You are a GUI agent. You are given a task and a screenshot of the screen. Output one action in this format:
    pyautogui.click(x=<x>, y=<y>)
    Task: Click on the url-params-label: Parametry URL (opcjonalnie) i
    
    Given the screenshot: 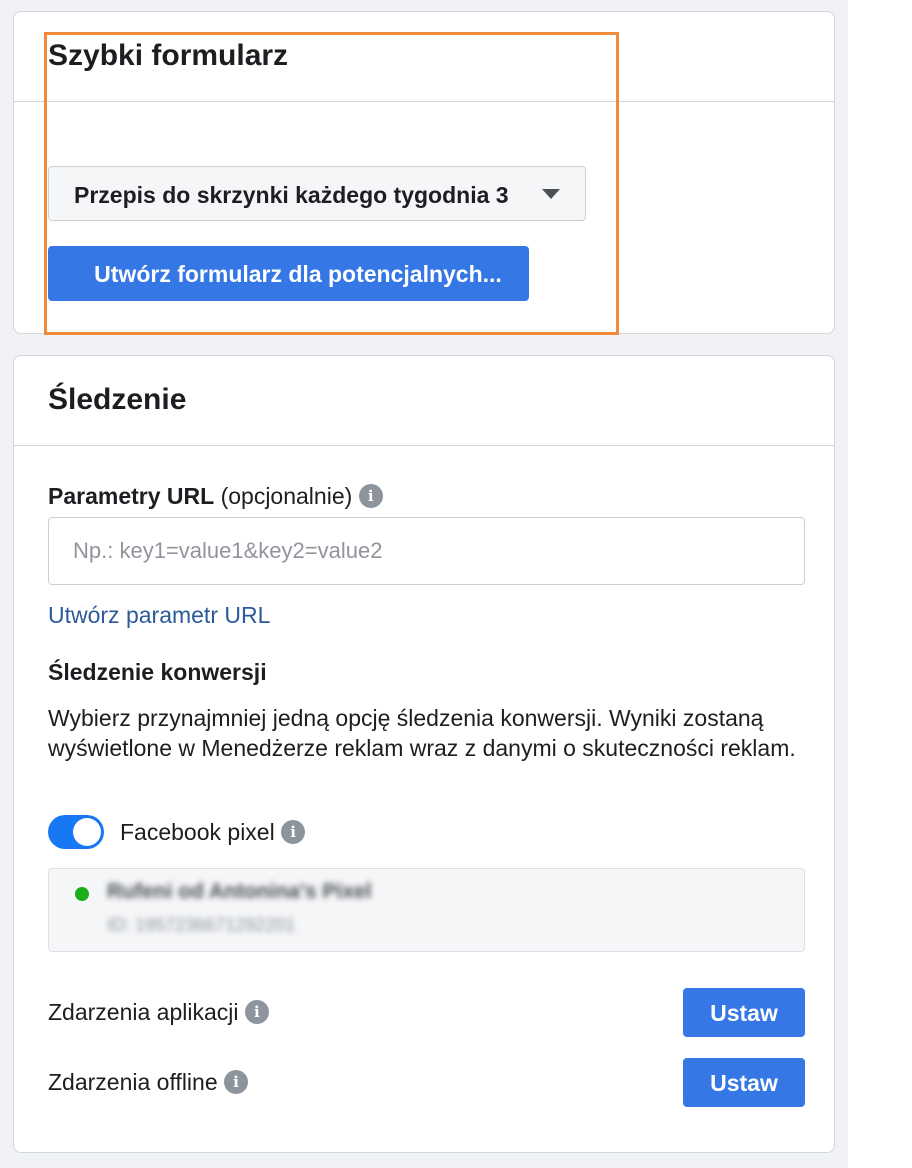 What is the action you would take?
    pyautogui.click(x=215, y=496)
    